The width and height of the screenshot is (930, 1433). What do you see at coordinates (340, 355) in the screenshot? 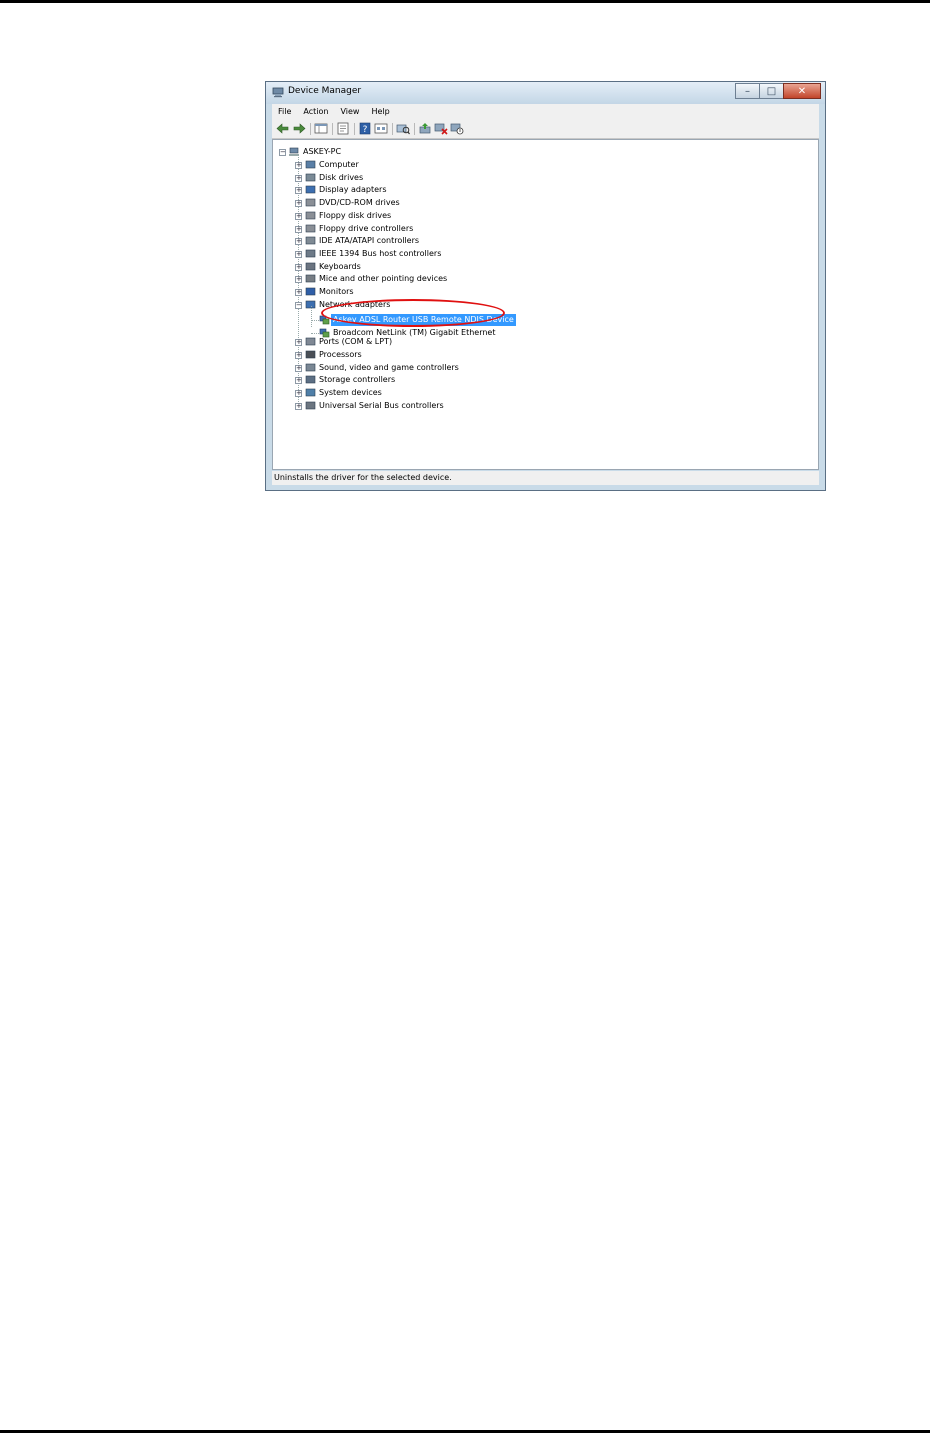
I see `tree-category-processors: Processors` at bounding box center [340, 355].